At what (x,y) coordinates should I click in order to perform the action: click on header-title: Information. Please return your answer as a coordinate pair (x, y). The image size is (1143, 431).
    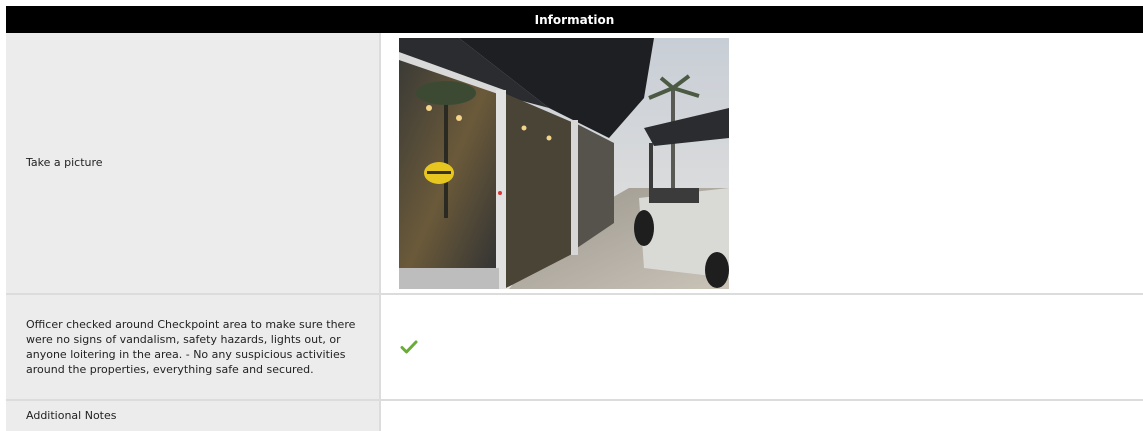
    Looking at the image, I should click on (574, 19).